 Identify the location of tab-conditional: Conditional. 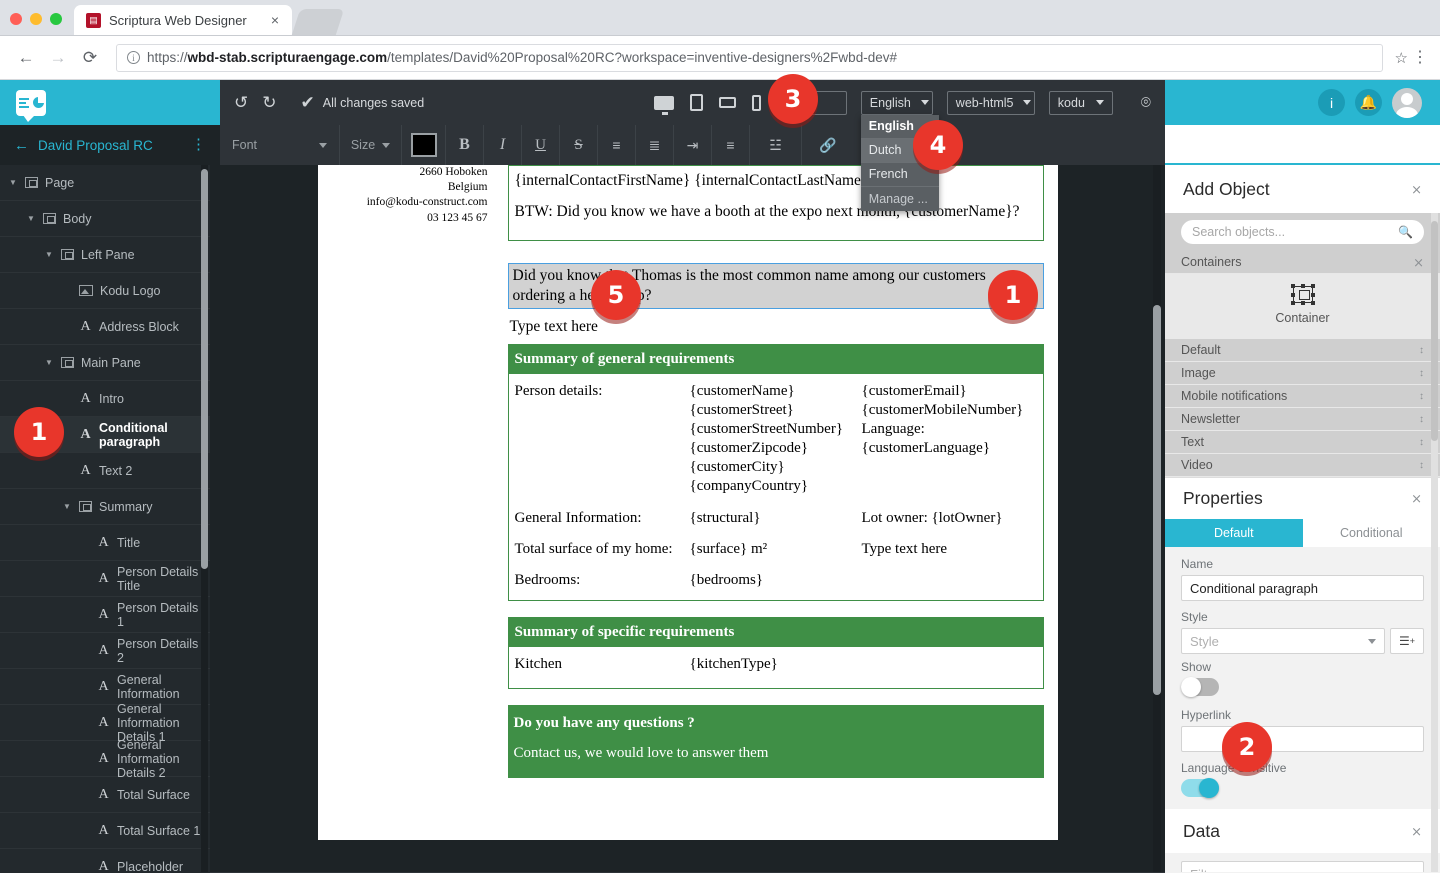
(1371, 533).